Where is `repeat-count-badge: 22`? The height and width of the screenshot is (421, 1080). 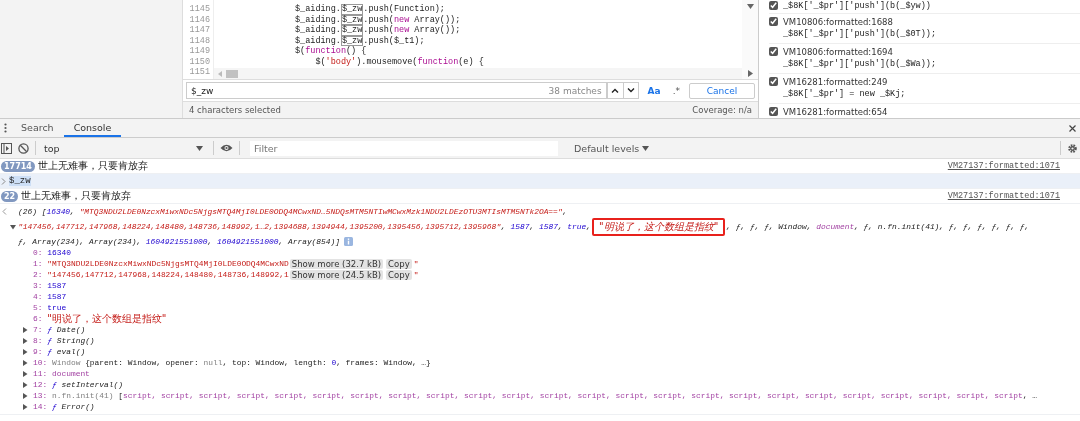 repeat-count-badge: 22 is located at coordinates (10, 196).